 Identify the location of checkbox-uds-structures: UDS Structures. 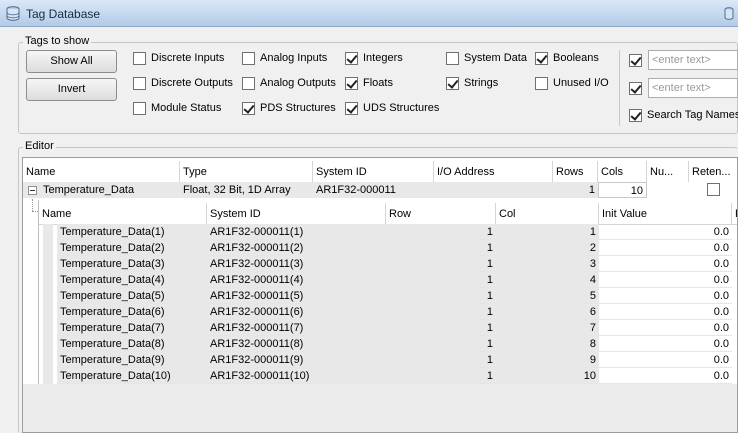
(392, 108).